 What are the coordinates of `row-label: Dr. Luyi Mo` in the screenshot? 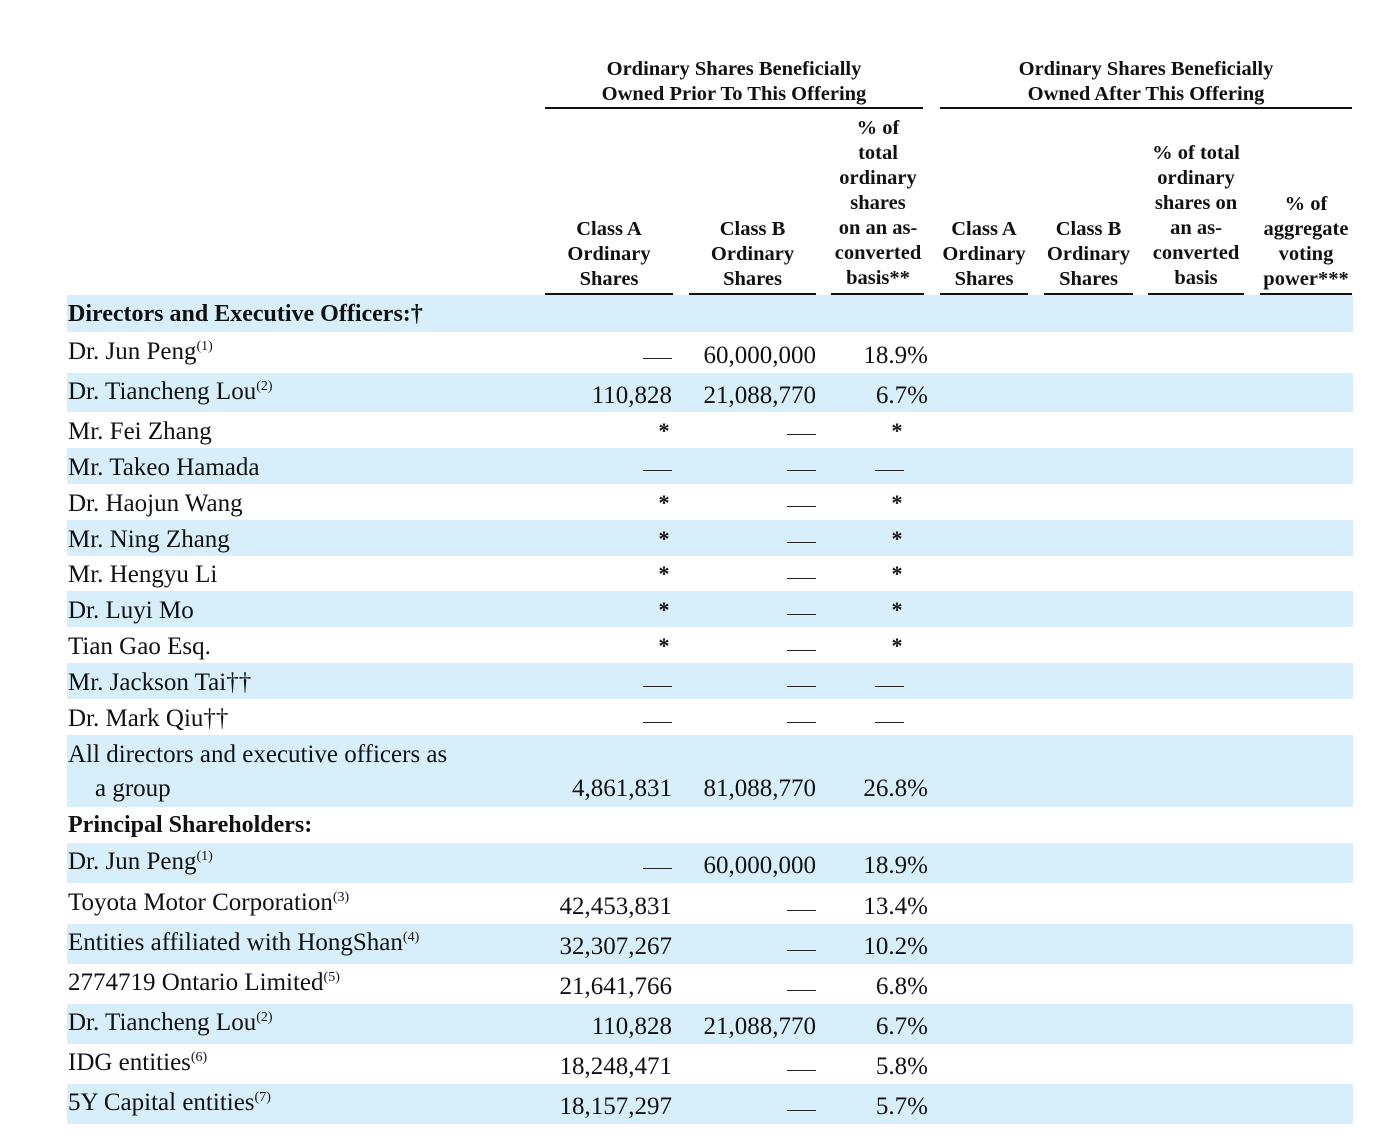 It's located at (131, 610).